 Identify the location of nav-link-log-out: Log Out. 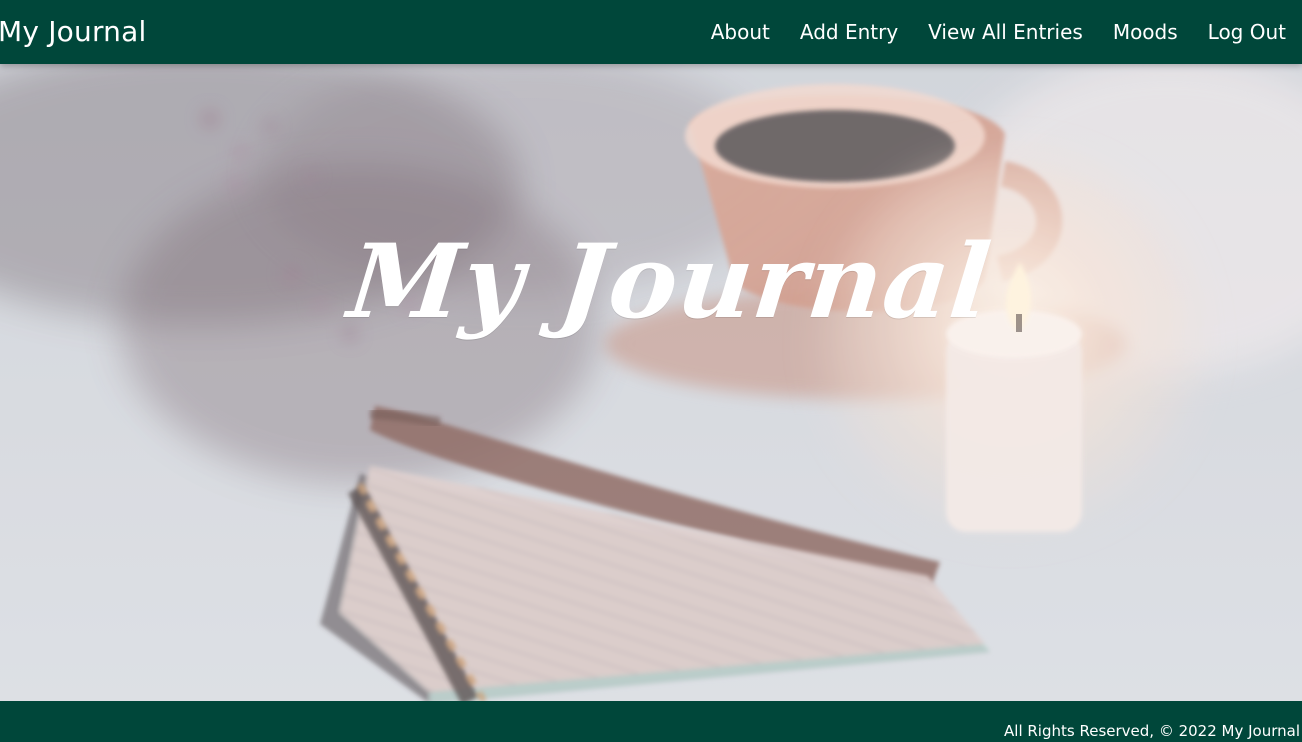
(1247, 32).